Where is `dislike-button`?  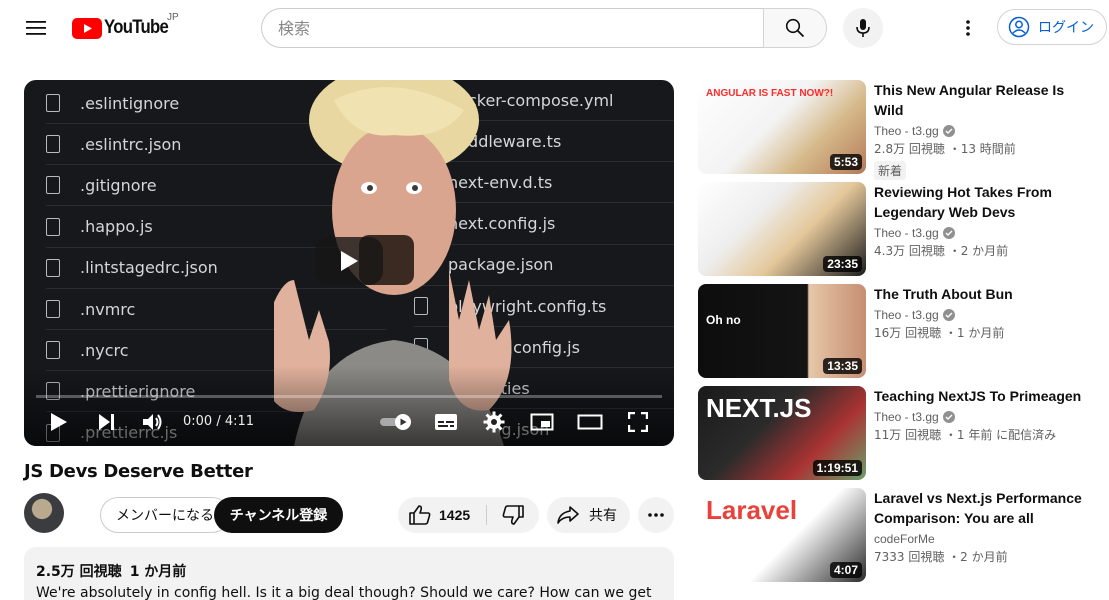
dislike-button is located at coordinates (513, 515).